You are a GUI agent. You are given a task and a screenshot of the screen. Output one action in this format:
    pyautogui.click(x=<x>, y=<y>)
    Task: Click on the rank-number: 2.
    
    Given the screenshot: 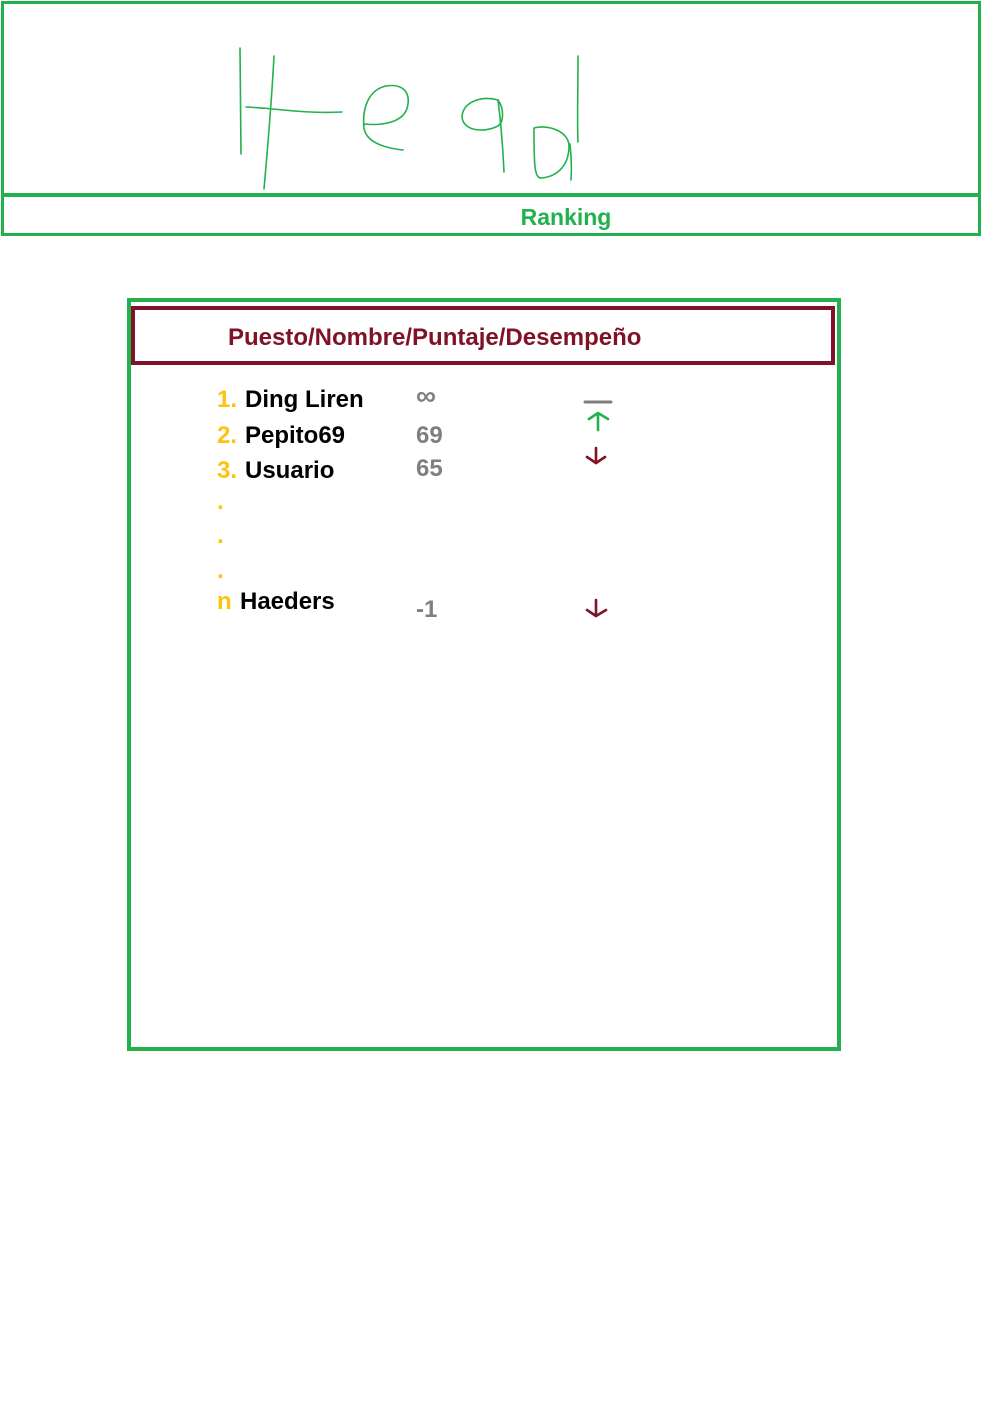 What is the action you would take?
    pyautogui.click(x=227, y=435)
    